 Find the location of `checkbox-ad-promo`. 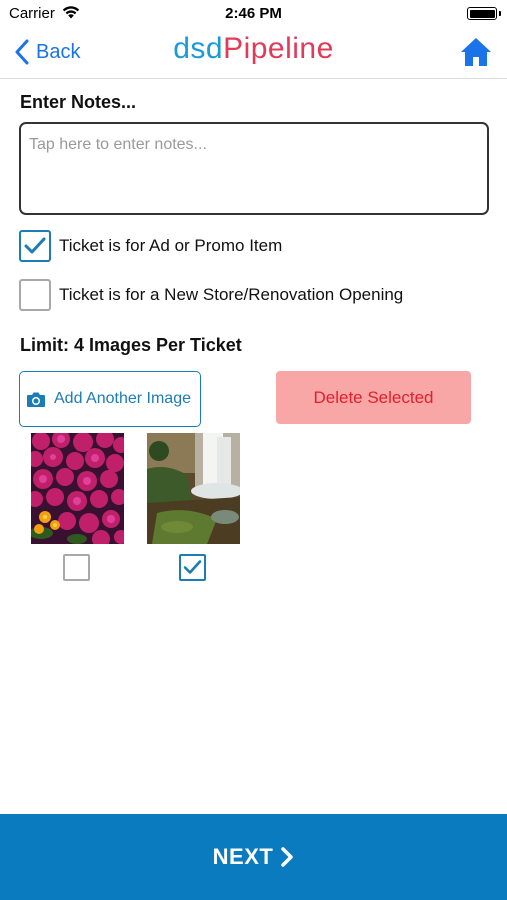

checkbox-ad-promo is located at coordinates (35, 246).